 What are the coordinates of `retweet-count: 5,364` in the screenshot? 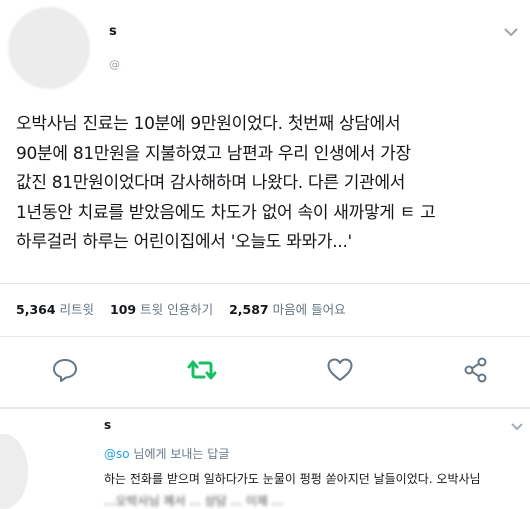 It's located at (36, 309).